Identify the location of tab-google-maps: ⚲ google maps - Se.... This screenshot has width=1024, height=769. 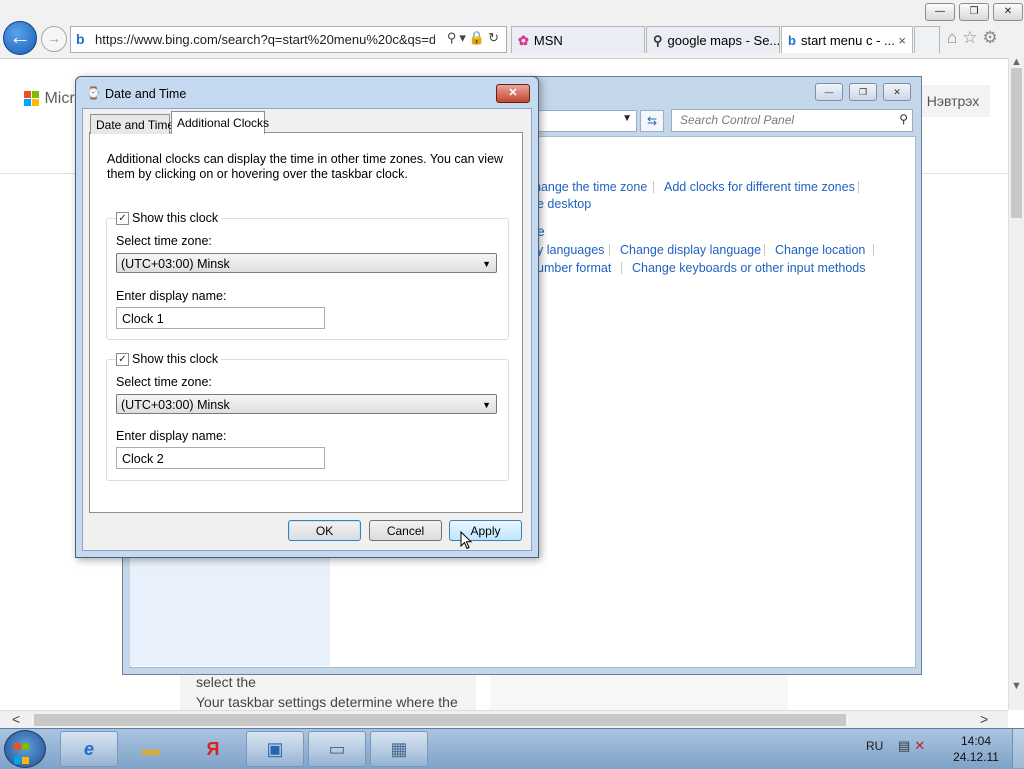
(713, 39).